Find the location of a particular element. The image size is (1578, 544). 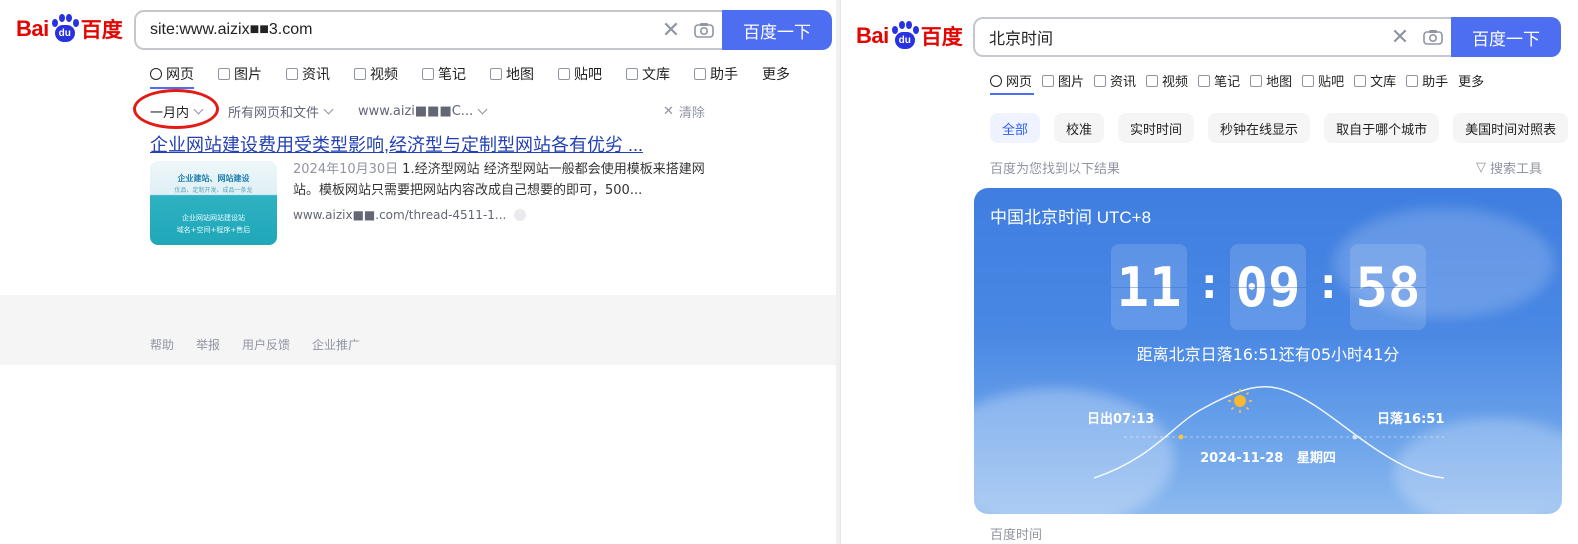

type-filter-dropdown: 所有网页和文件 is located at coordinates (281, 111).